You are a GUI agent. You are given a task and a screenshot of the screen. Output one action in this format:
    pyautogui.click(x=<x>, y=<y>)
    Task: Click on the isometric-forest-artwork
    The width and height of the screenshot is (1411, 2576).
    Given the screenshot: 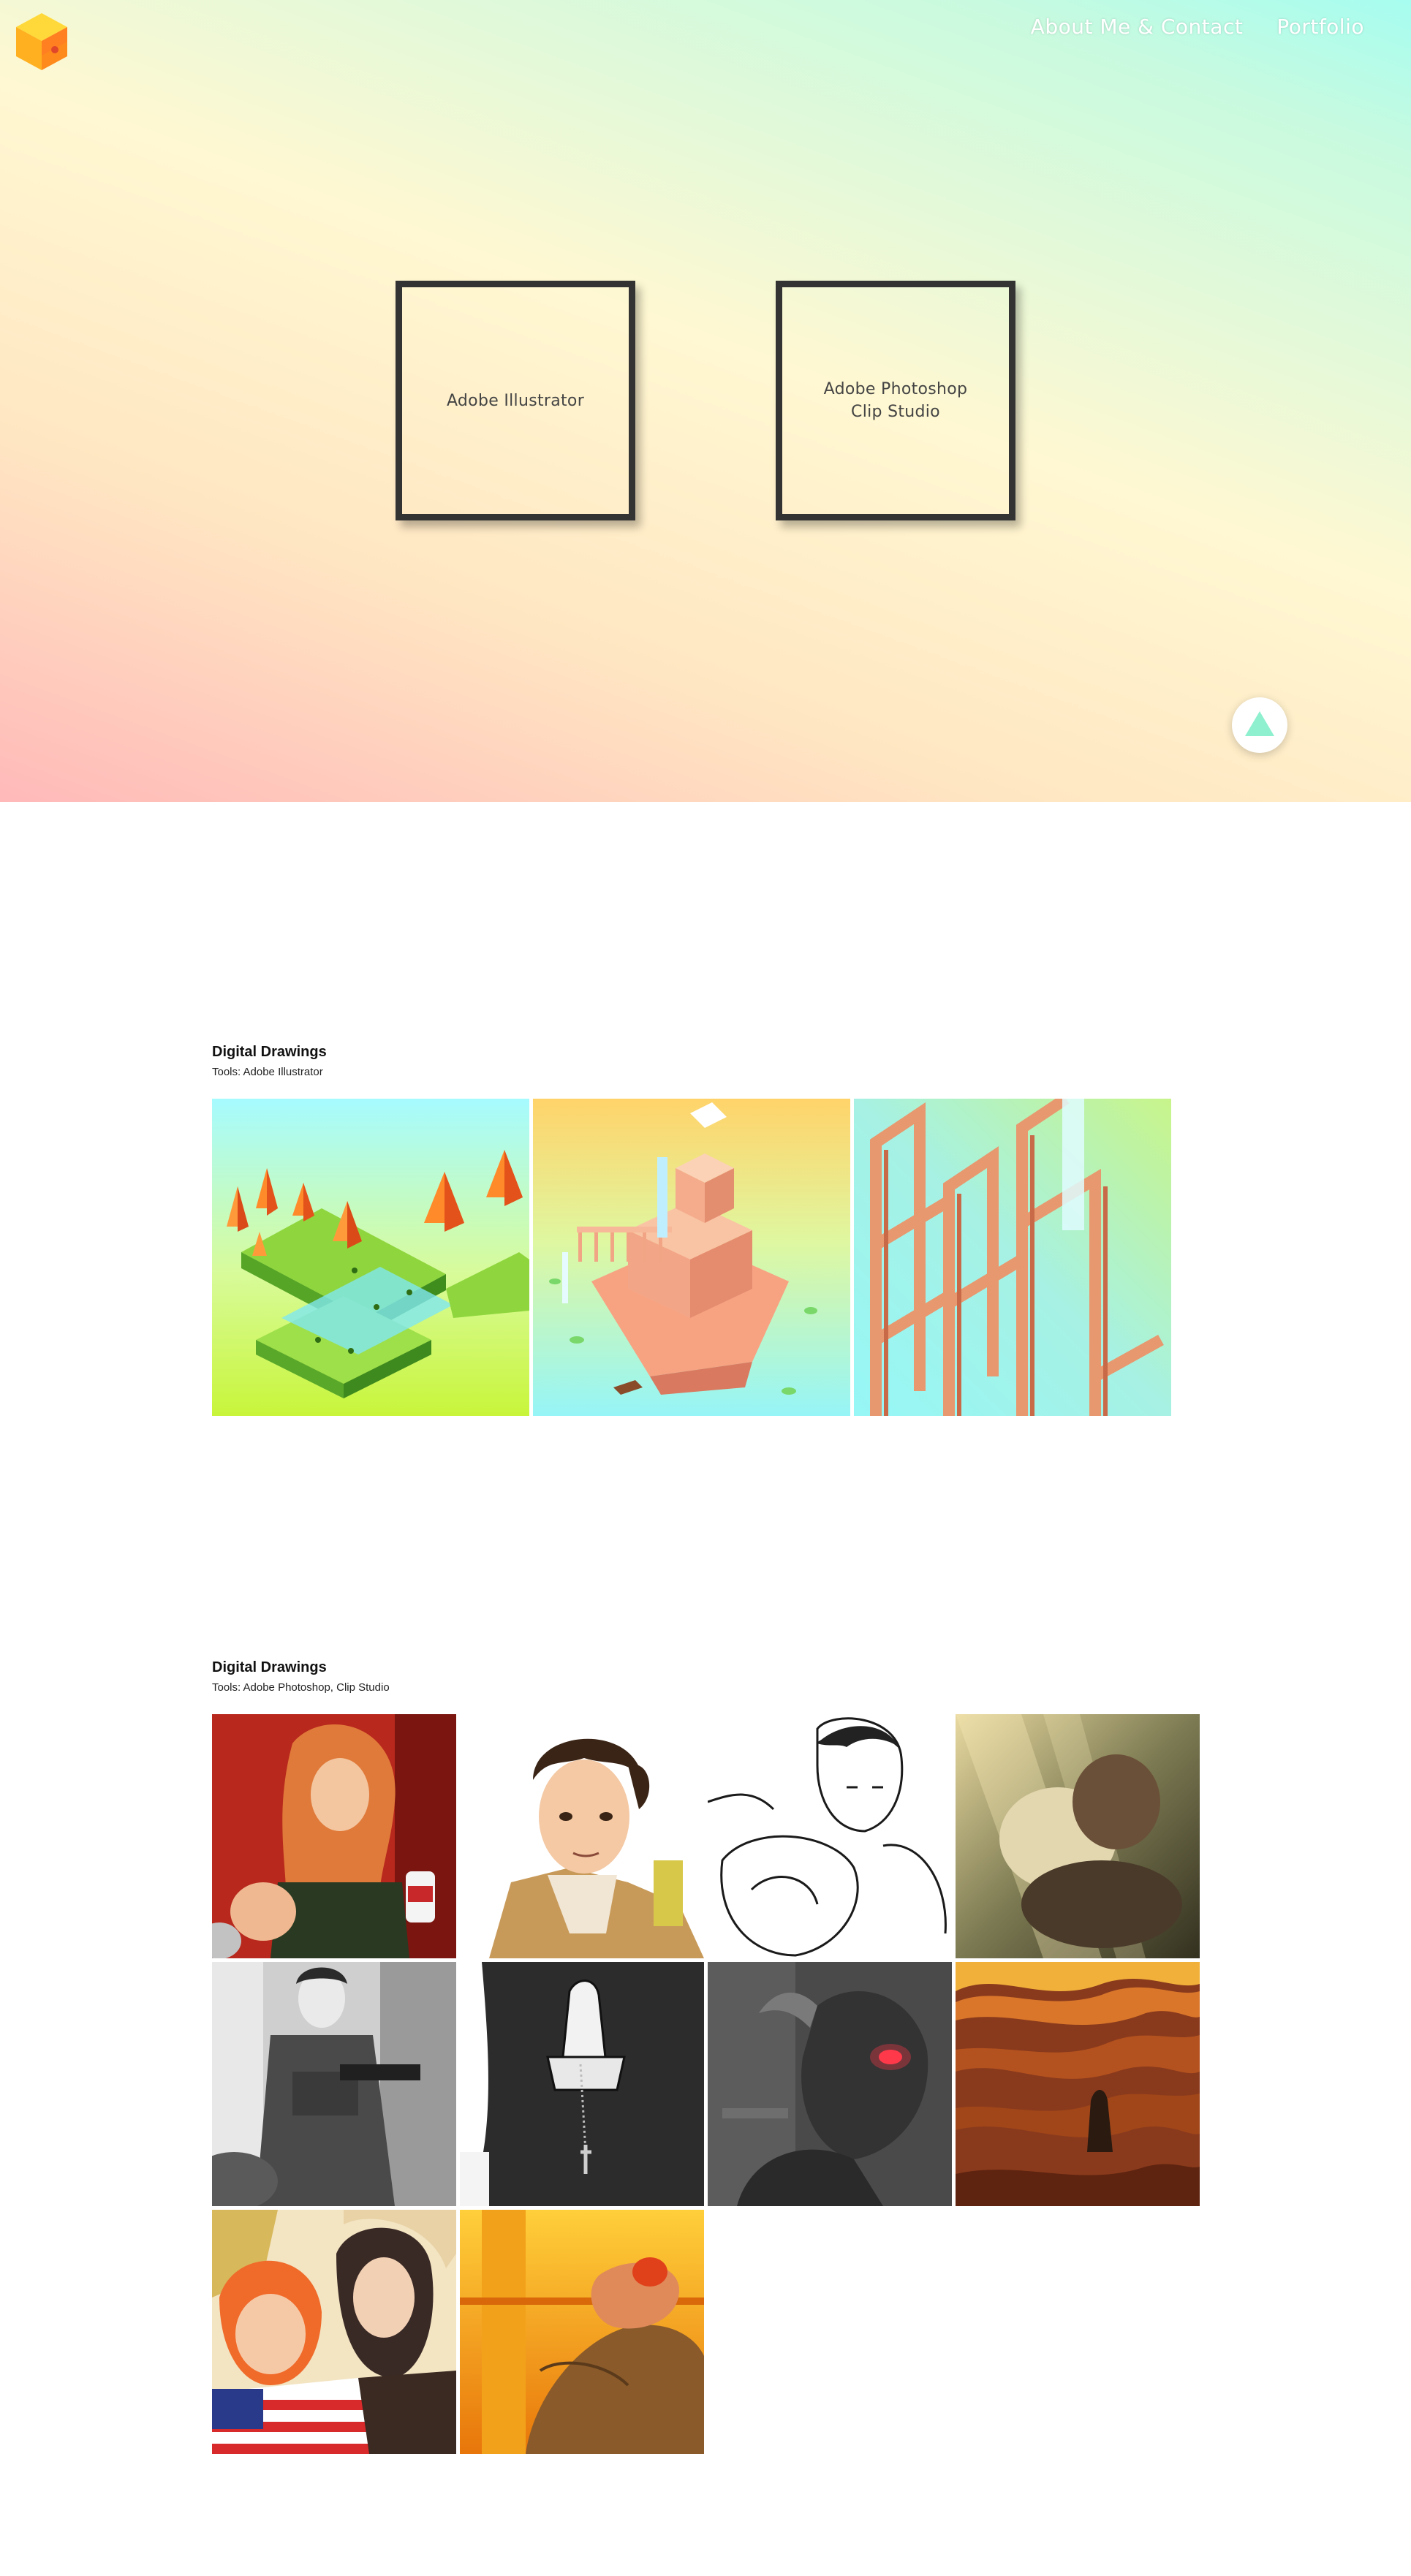 What is the action you would take?
    pyautogui.click(x=370, y=1257)
    